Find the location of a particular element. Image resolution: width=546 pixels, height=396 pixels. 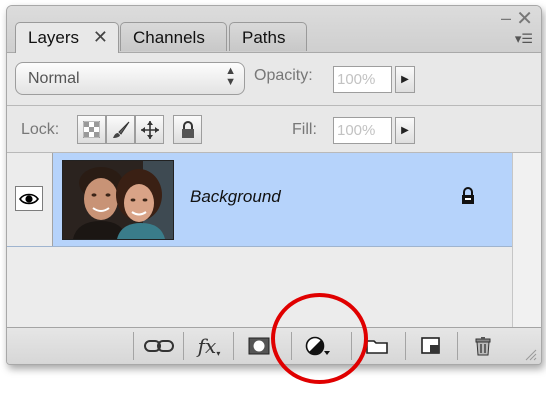

new-layer-button is located at coordinates (430, 346).